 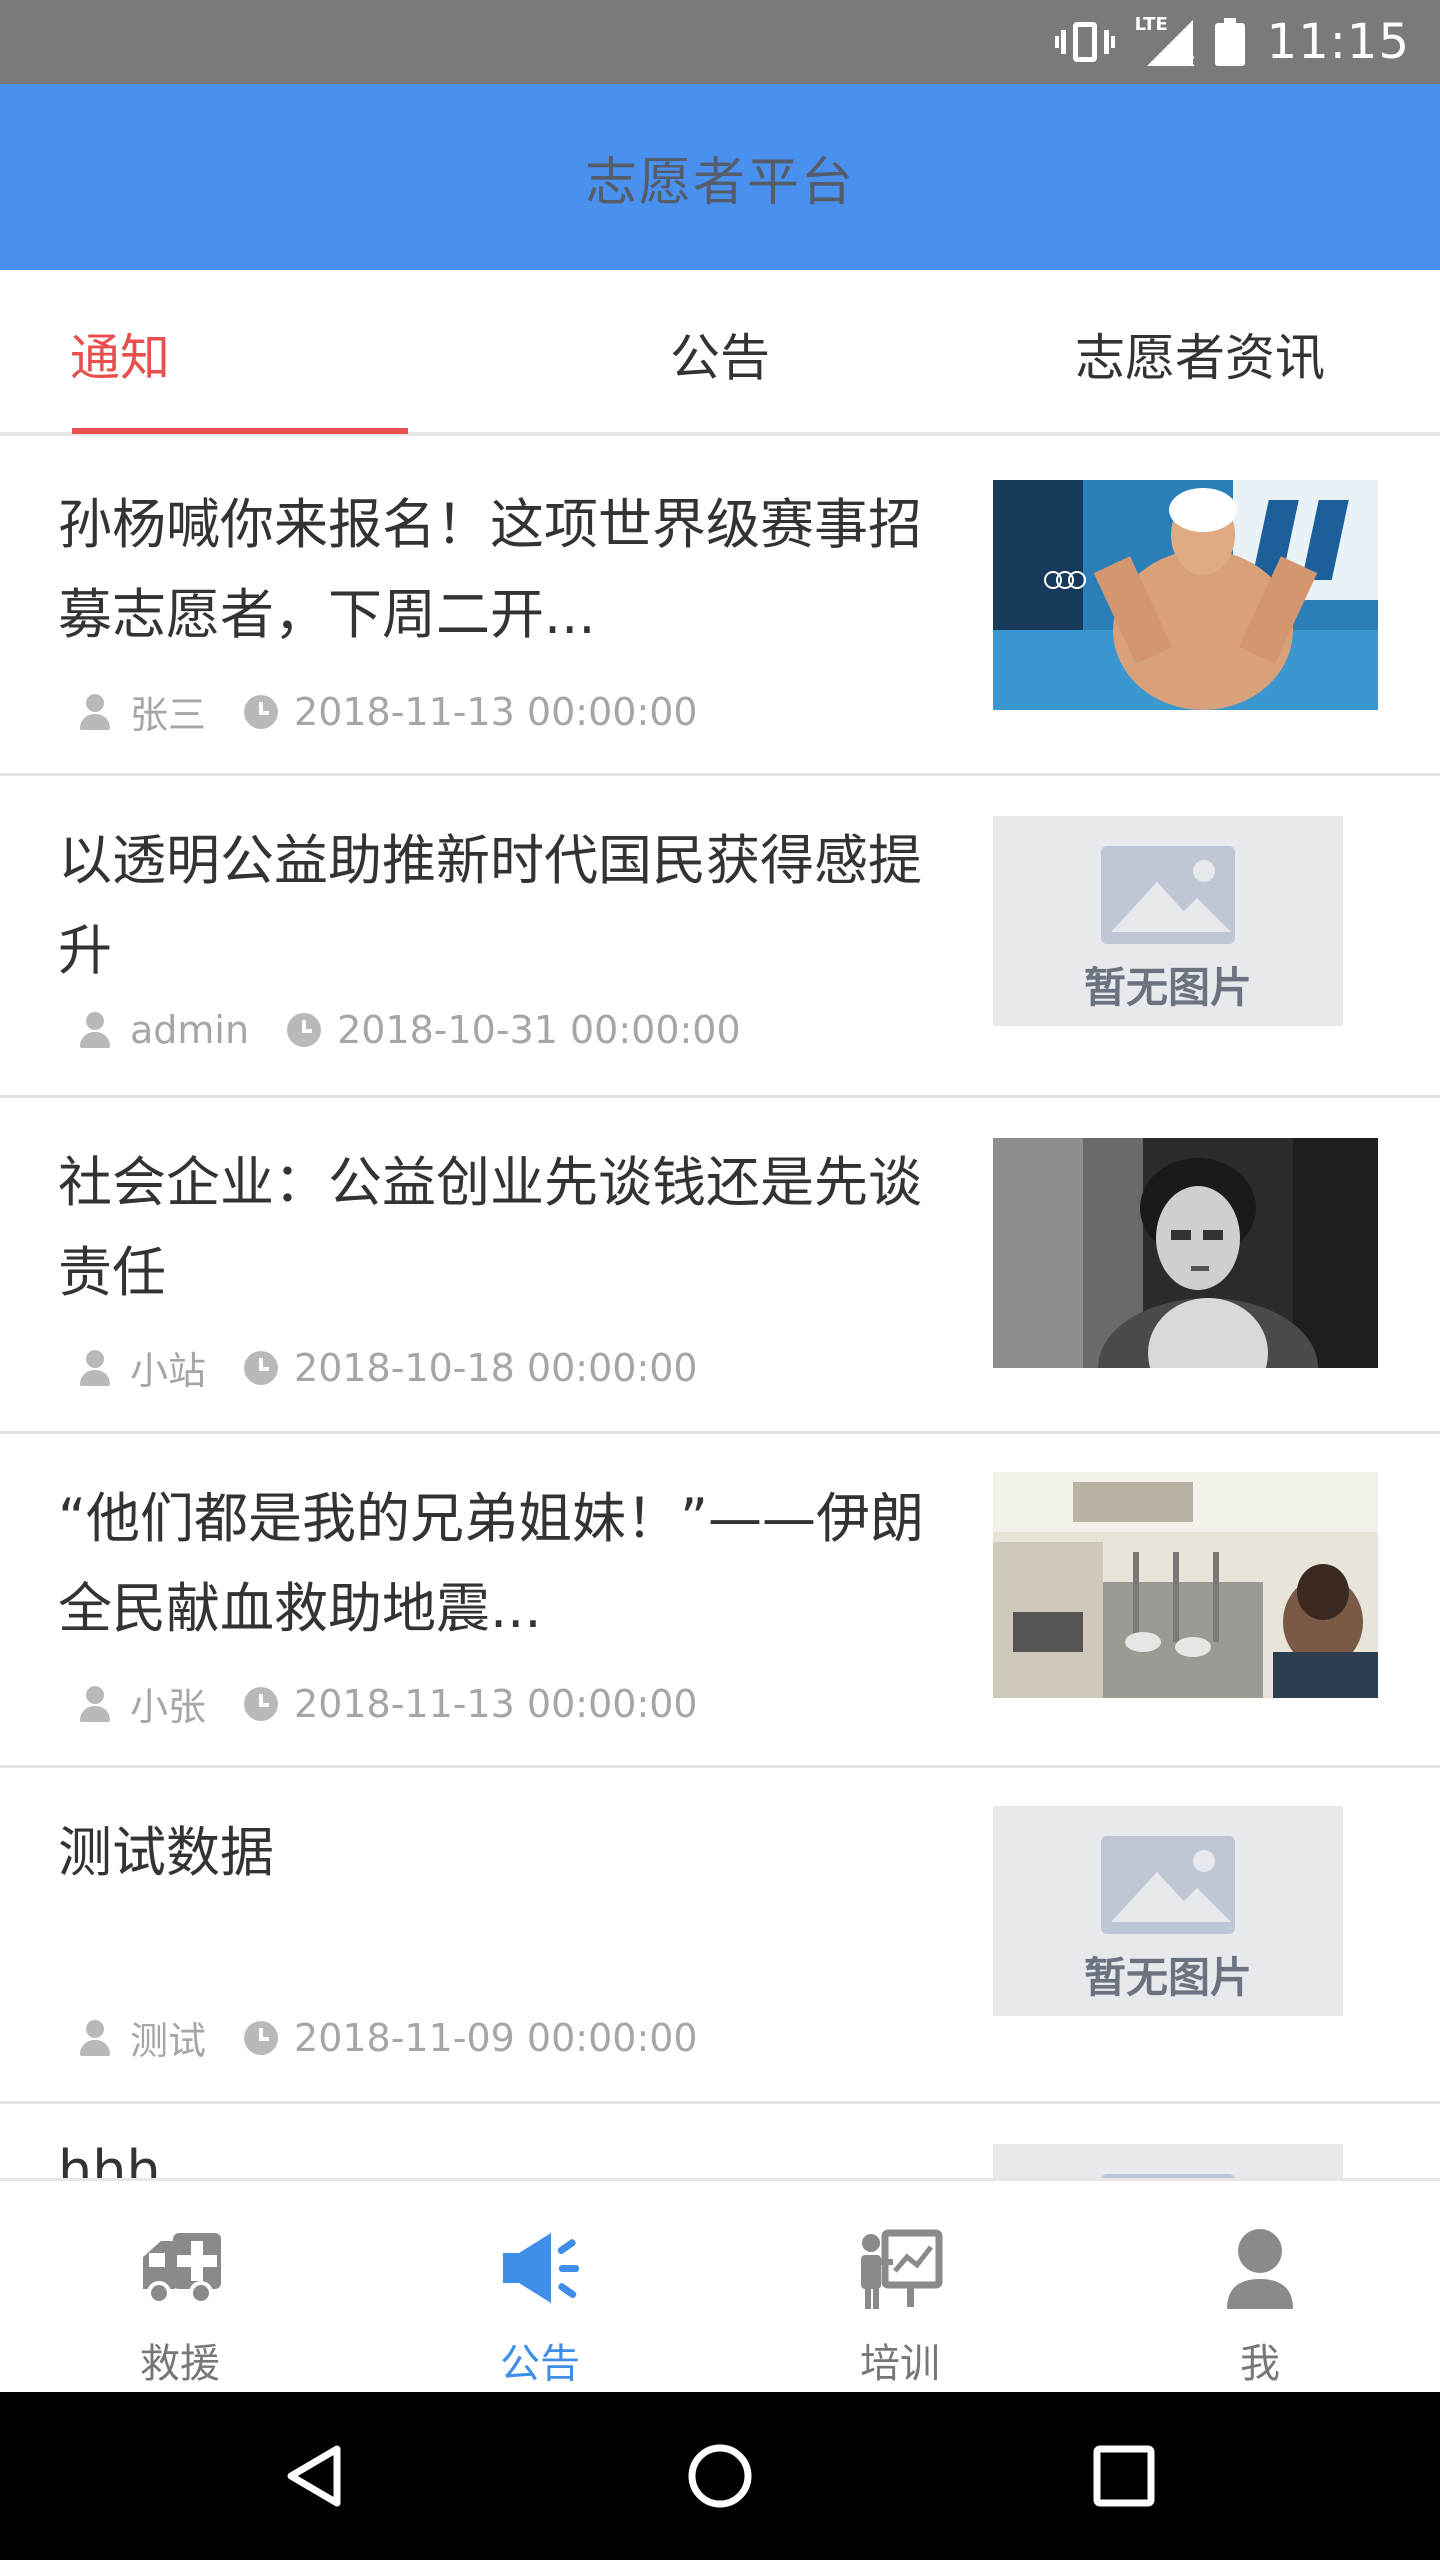 What do you see at coordinates (240, 354) in the screenshot?
I see `tab-notice: 通知` at bounding box center [240, 354].